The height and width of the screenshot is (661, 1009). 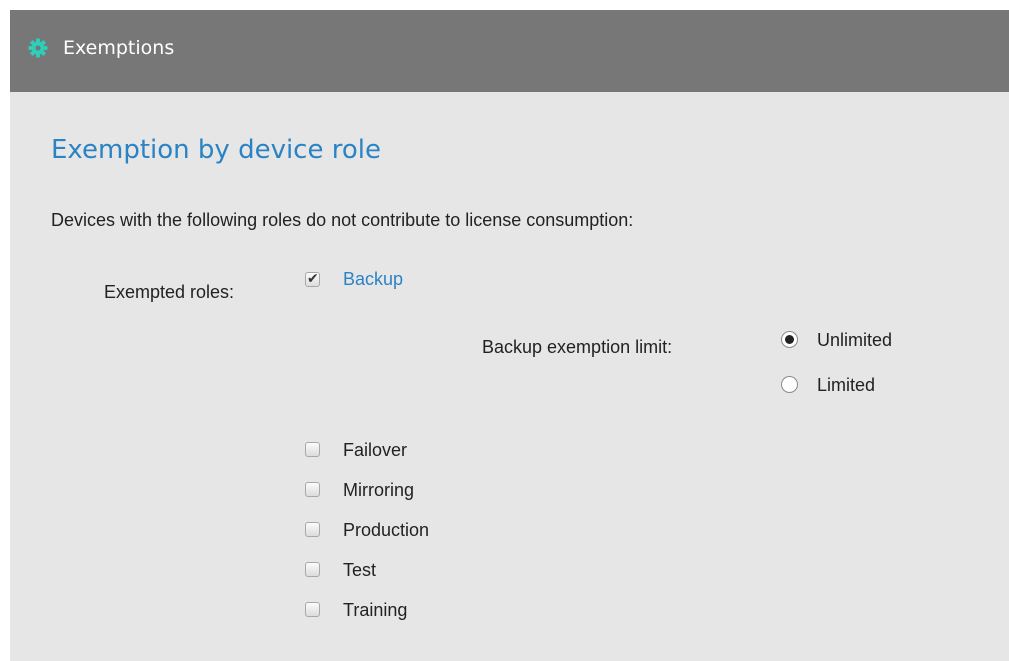 What do you see at coordinates (509, 51) in the screenshot?
I see `panel-header: Exemptions` at bounding box center [509, 51].